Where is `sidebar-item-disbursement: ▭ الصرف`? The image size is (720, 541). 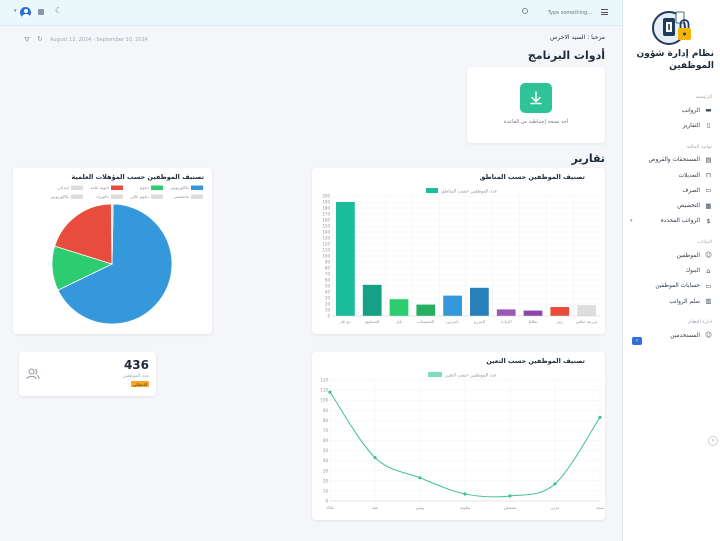 sidebar-item-disbursement: ▭ الصرف is located at coordinates (671, 190).